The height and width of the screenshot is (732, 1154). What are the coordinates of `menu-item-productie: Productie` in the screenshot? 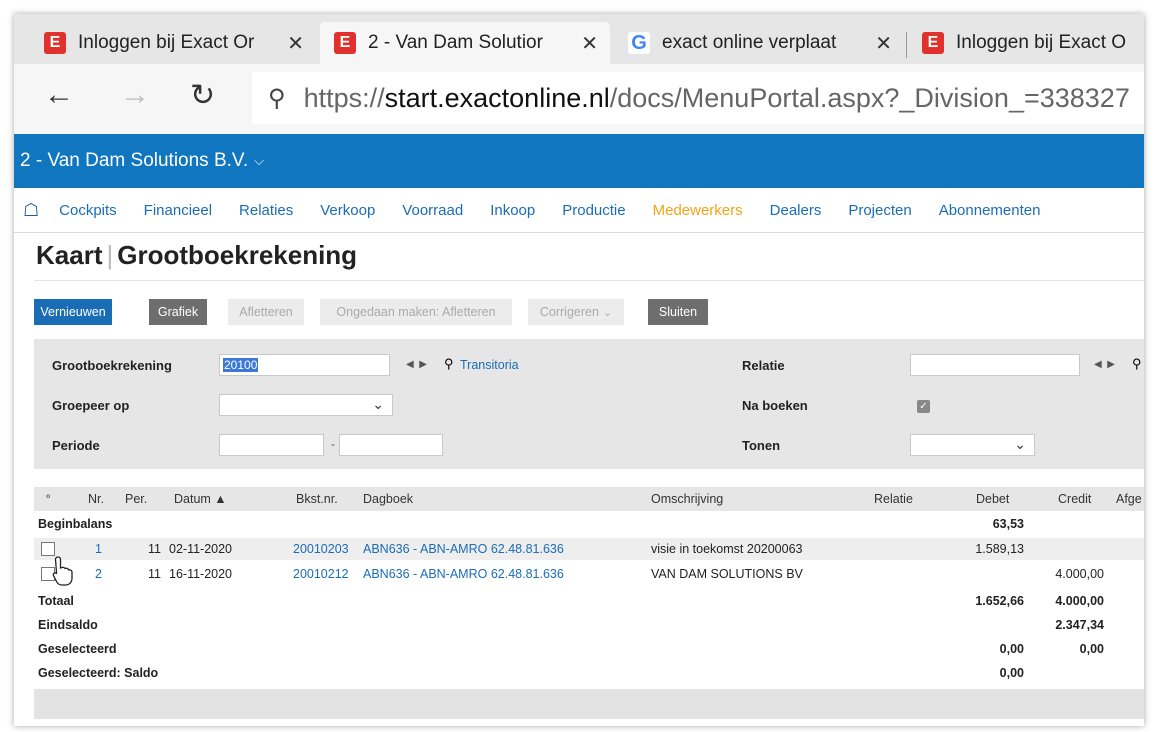 It's located at (593, 210).